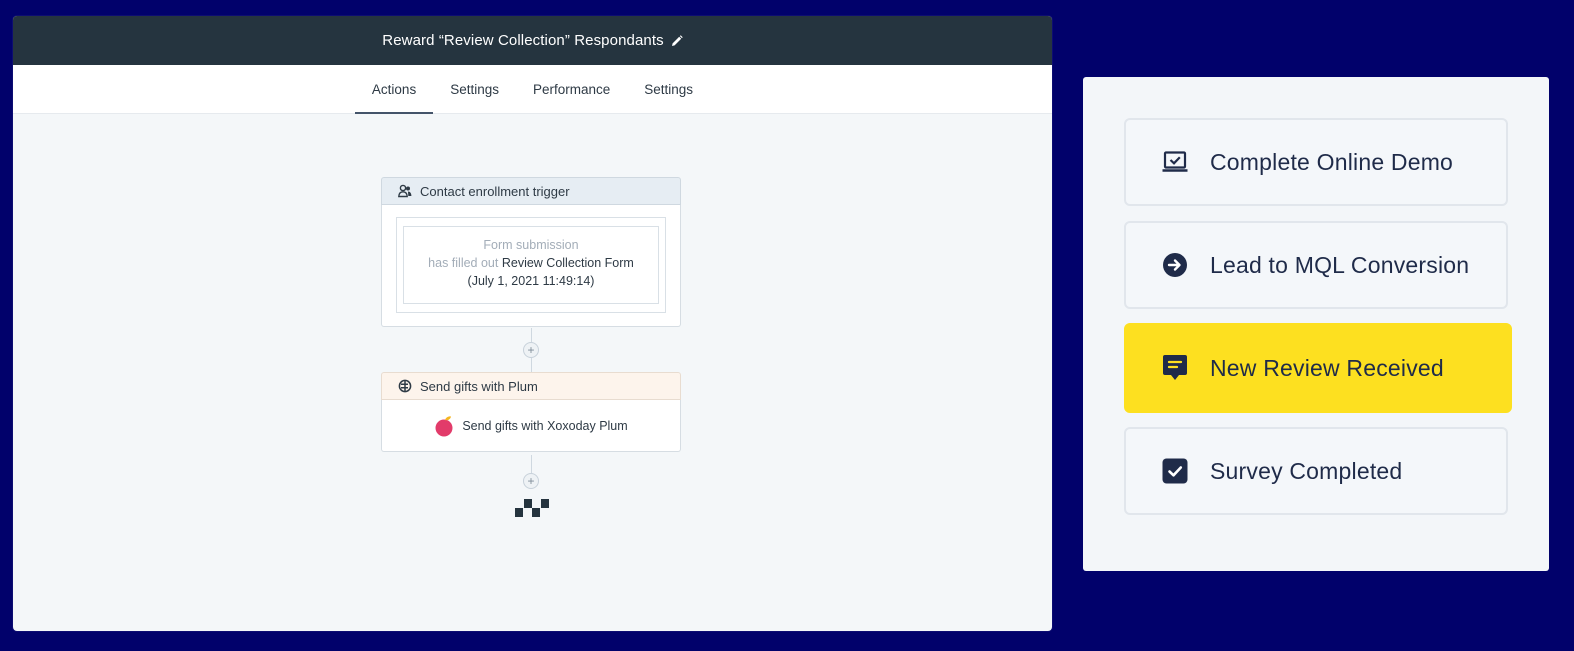 Image resolution: width=1574 pixels, height=651 pixels. I want to click on action-header: Send gifts with Plum, so click(531, 386).